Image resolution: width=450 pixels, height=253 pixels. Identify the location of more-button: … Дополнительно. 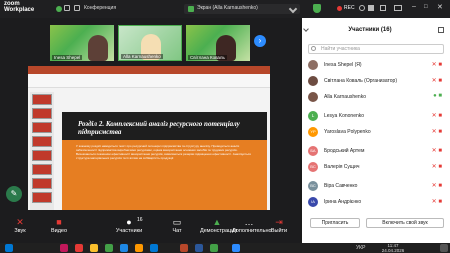
(252, 225).